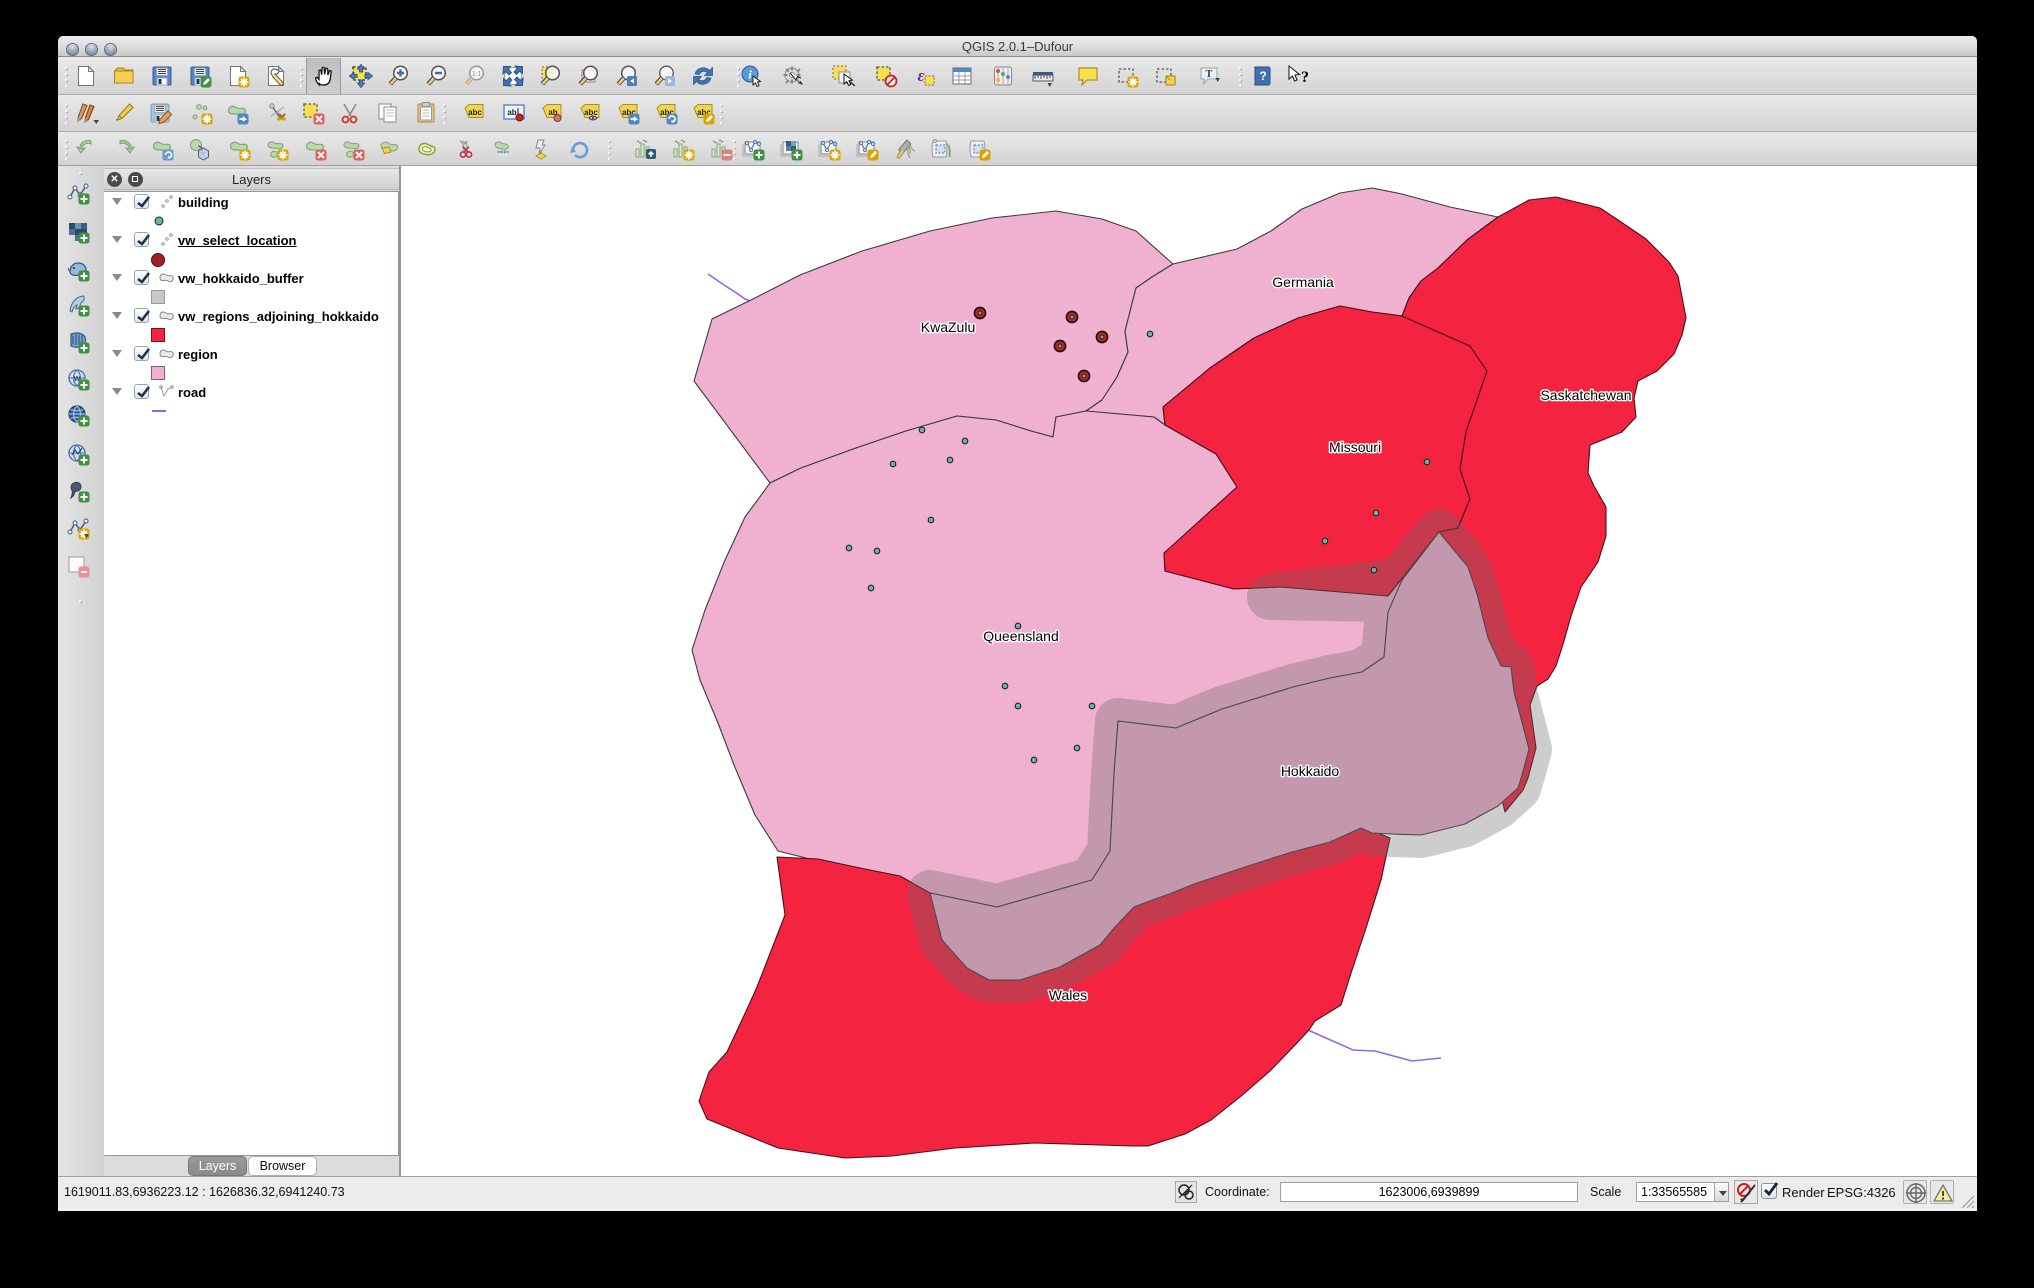 The height and width of the screenshot is (1288, 2034). I want to click on svg-text: ab, so click(511, 112).